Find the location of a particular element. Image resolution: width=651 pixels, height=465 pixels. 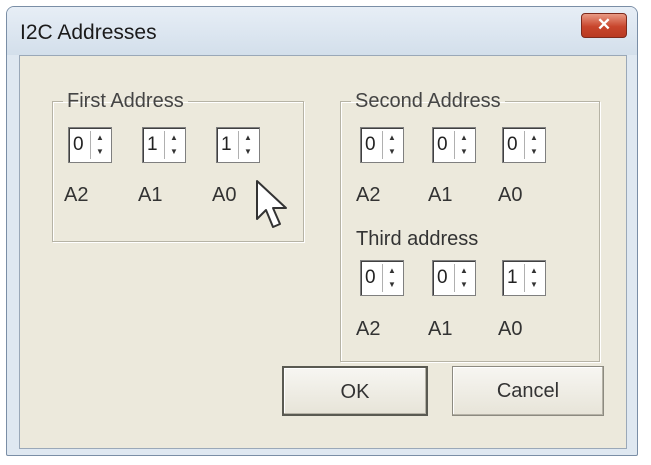

mouse-pointer-icon is located at coordinates (271, 204).